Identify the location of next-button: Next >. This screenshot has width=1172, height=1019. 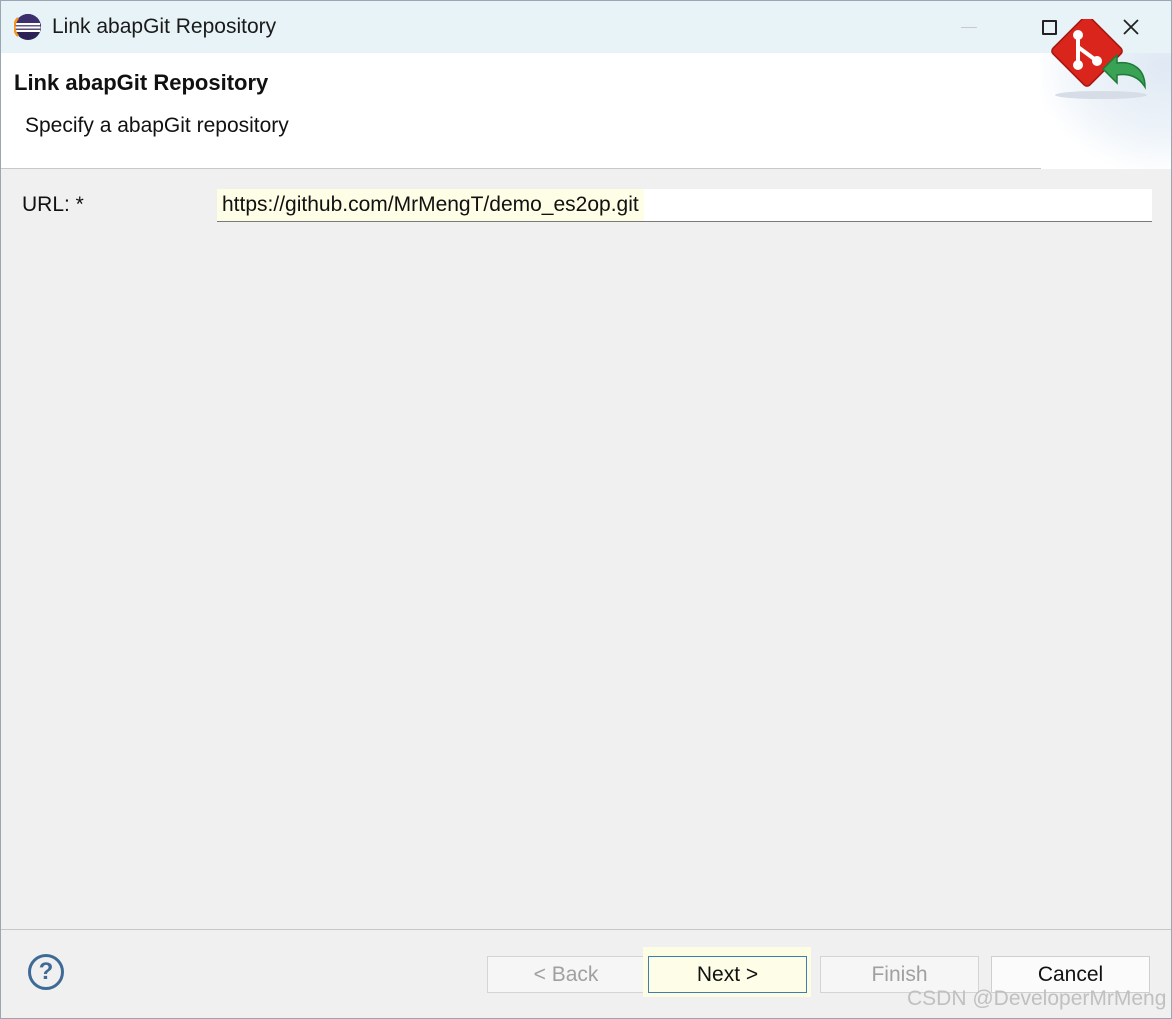
(727, 974).